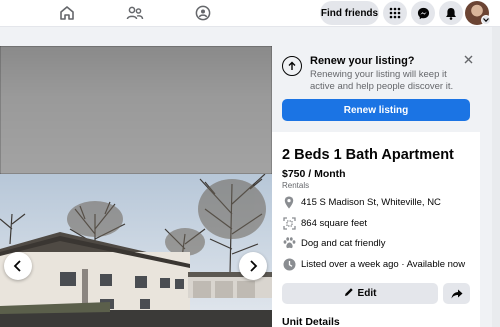  What do you see at coordinates (423, 13) in the screenshot?
I see `messenger-icon` at bounding box center [423, 13].